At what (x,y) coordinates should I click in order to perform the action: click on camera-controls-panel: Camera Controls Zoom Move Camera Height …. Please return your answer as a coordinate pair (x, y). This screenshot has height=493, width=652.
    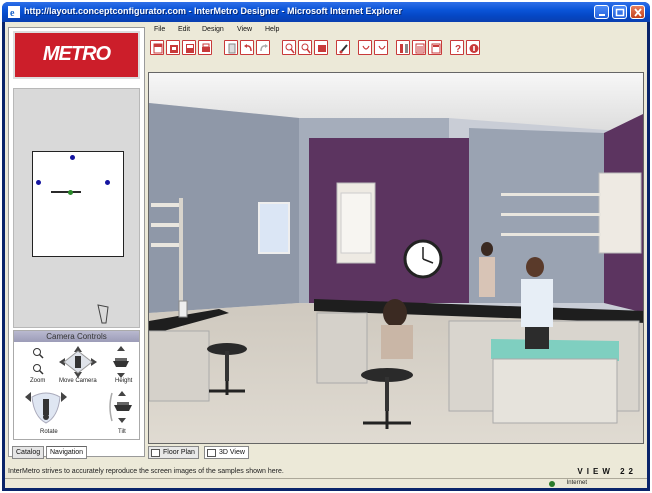
    Looking at the image, I should click on (76, 385).